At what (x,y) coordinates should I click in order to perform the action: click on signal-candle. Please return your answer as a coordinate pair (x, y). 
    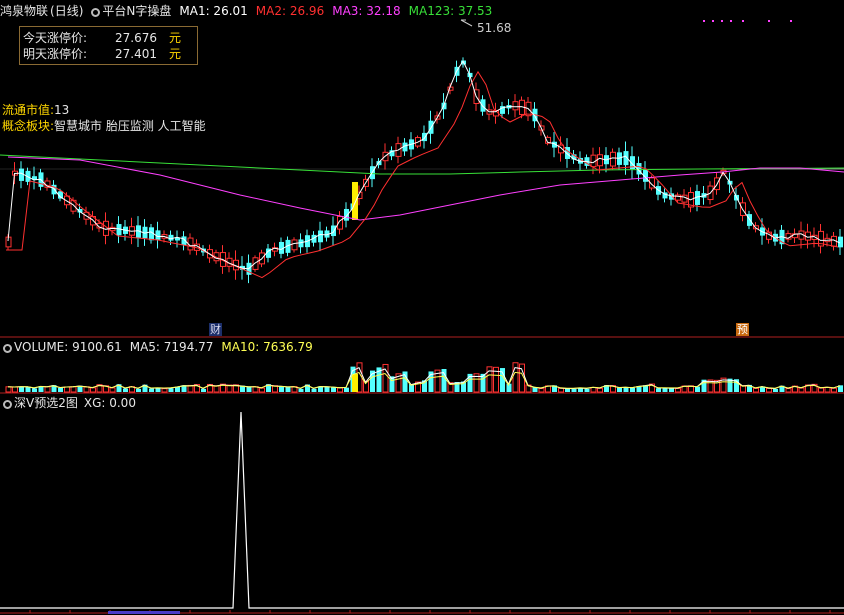
    Looking at the image, I should click on (355, 201).